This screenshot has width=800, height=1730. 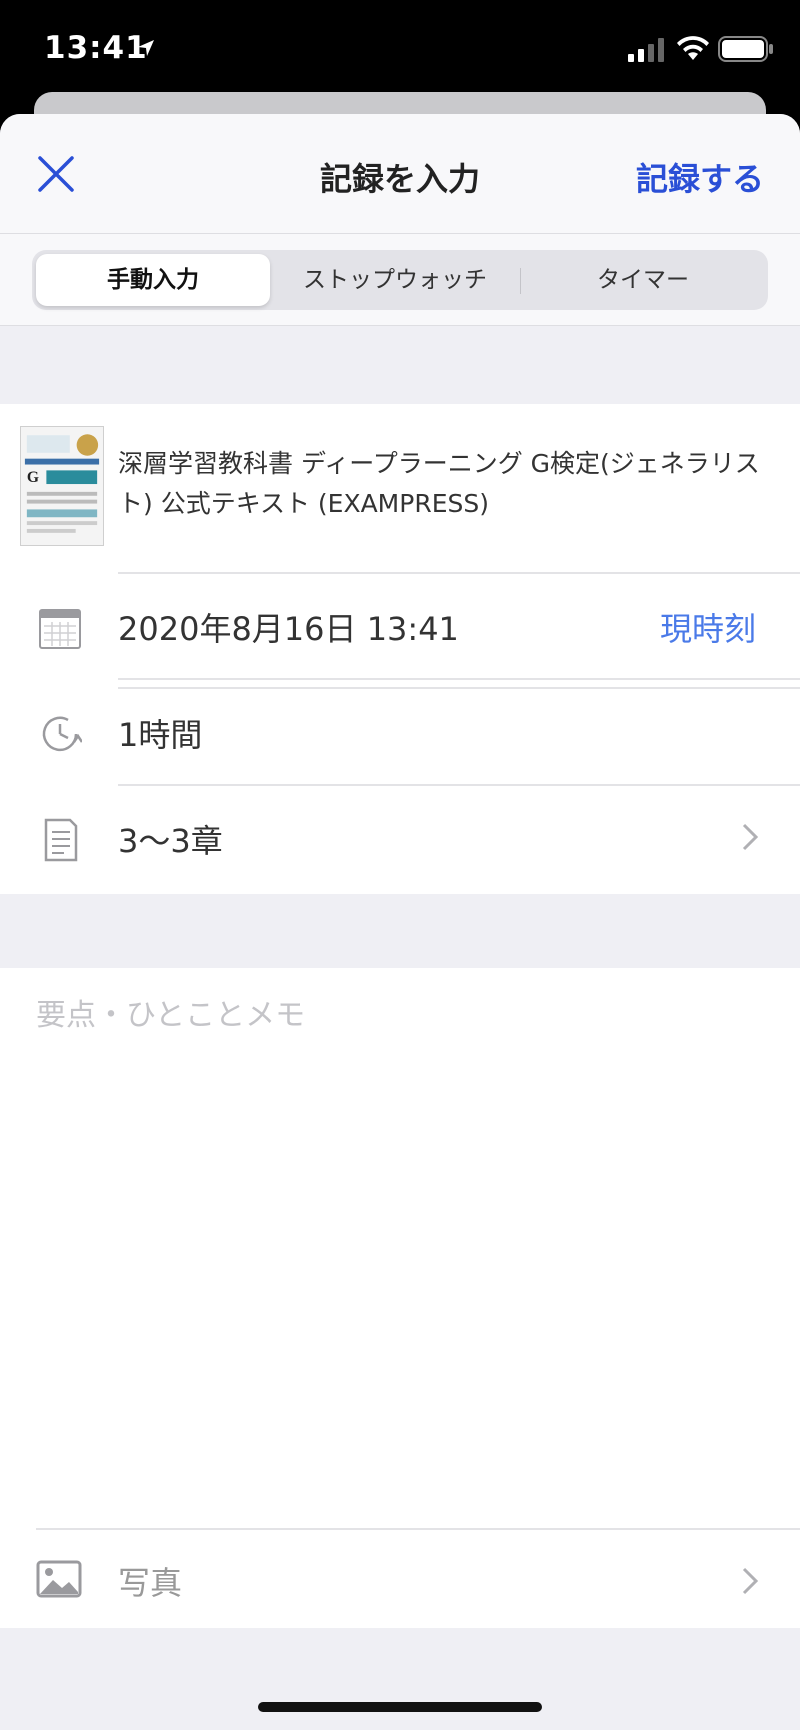 What do you see at coordinates (395, 280) in the screenshot?
I see `segment-stopwatch: ストップウォッチ` at bounding box center [395, 280].